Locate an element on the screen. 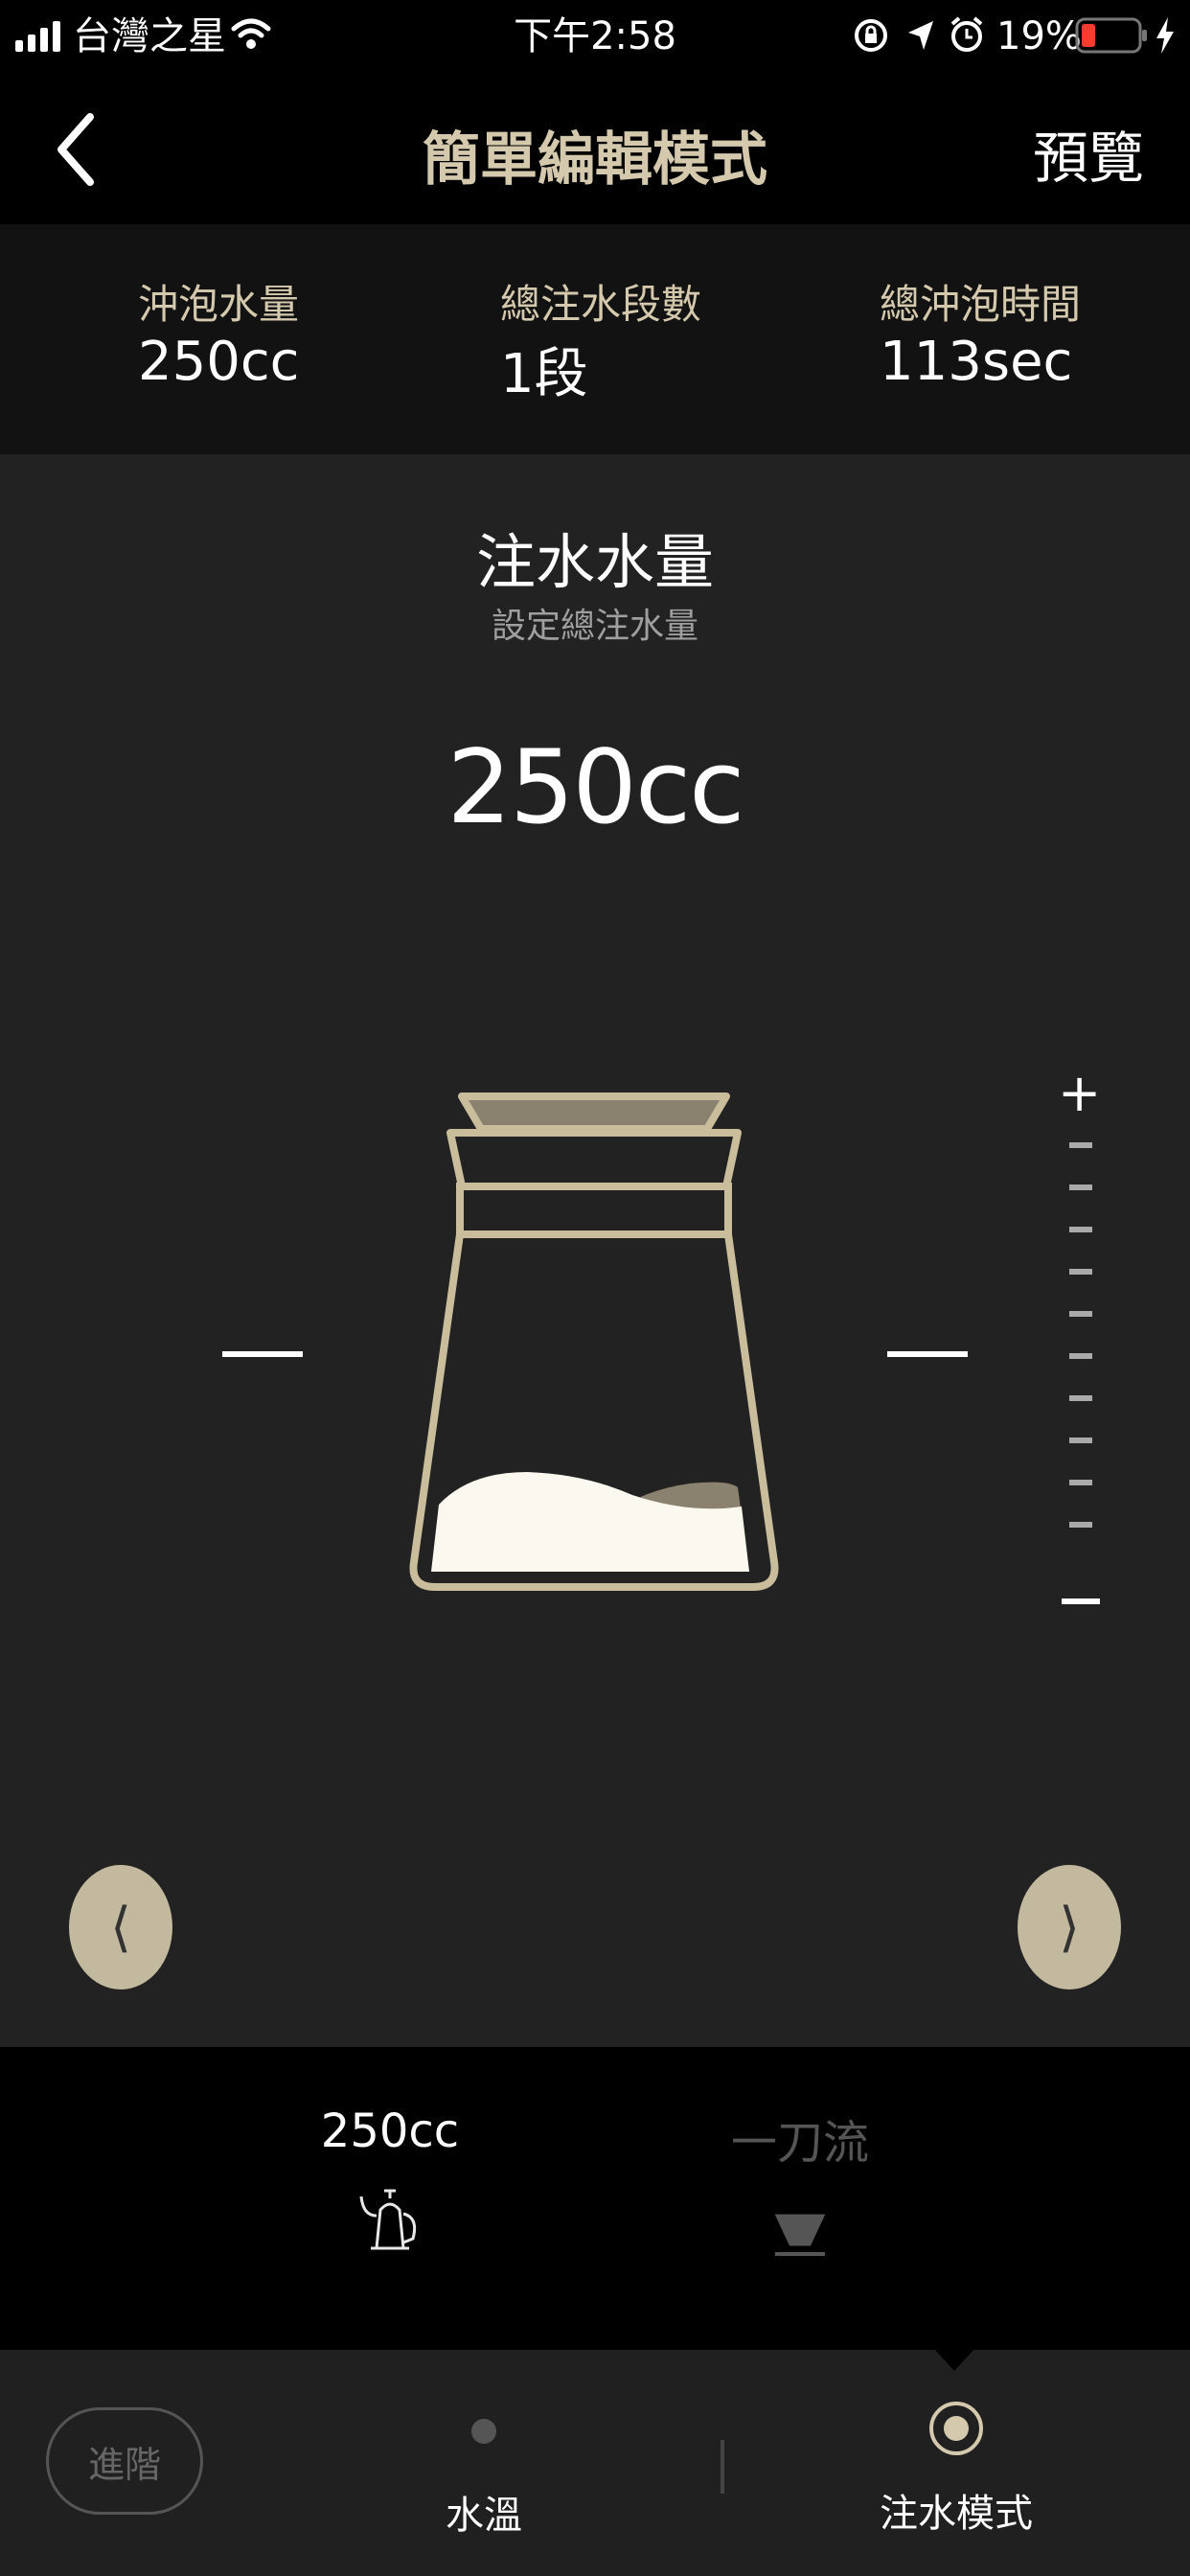 This screenshot has height=2576, width=1190. charging-icon is located at coordinates (1165, 35).